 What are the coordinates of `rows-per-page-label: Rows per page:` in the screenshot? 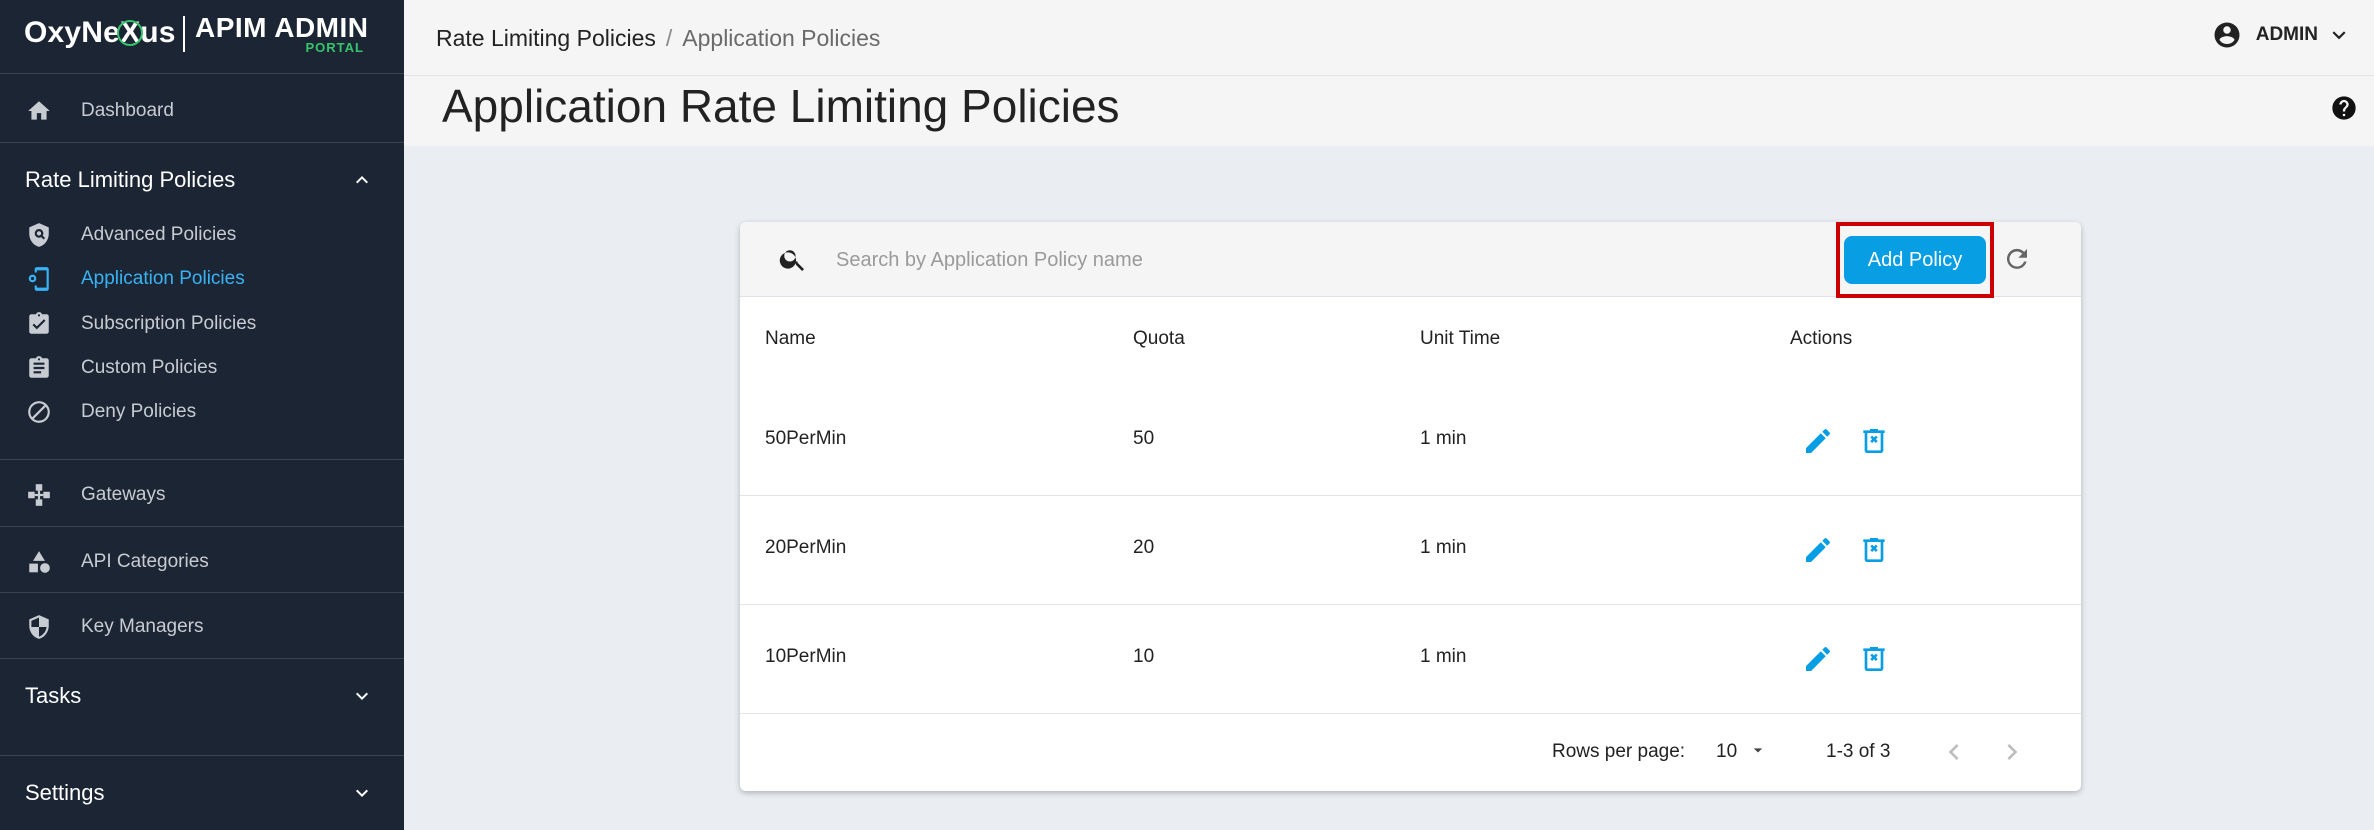 It's located at (1619, 751).